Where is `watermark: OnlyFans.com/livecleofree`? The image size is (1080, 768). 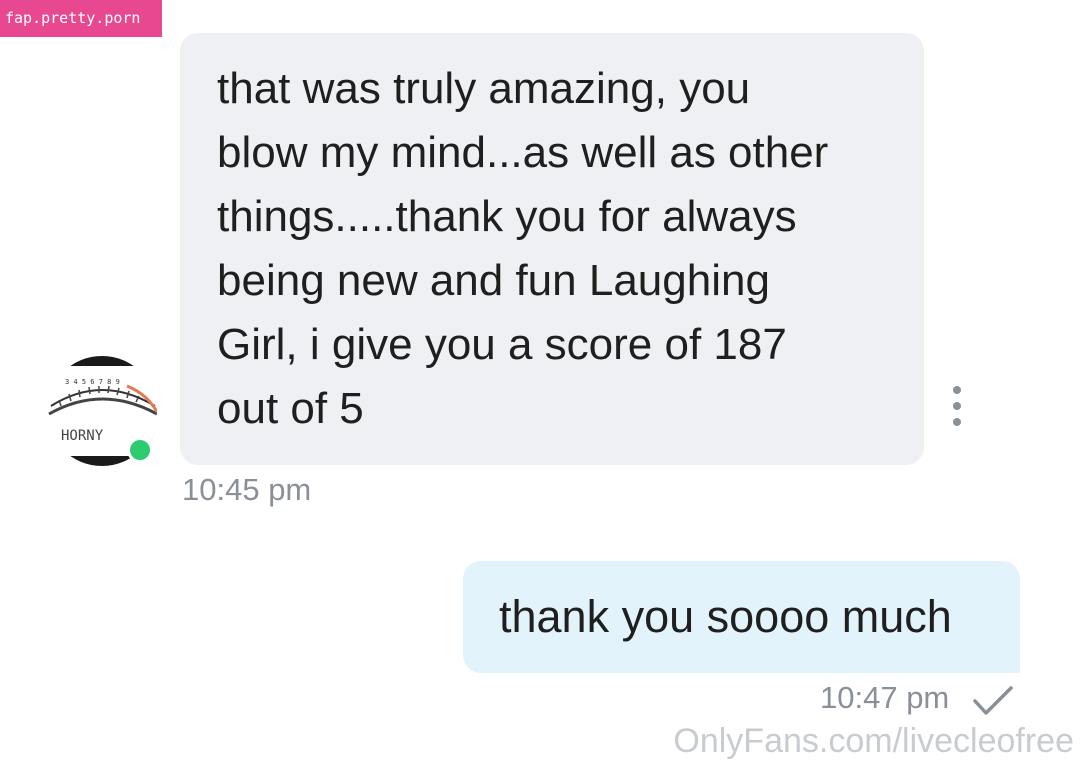 watermark: OnlyFans.com/livecleofree is located at coordinates (873, 741).